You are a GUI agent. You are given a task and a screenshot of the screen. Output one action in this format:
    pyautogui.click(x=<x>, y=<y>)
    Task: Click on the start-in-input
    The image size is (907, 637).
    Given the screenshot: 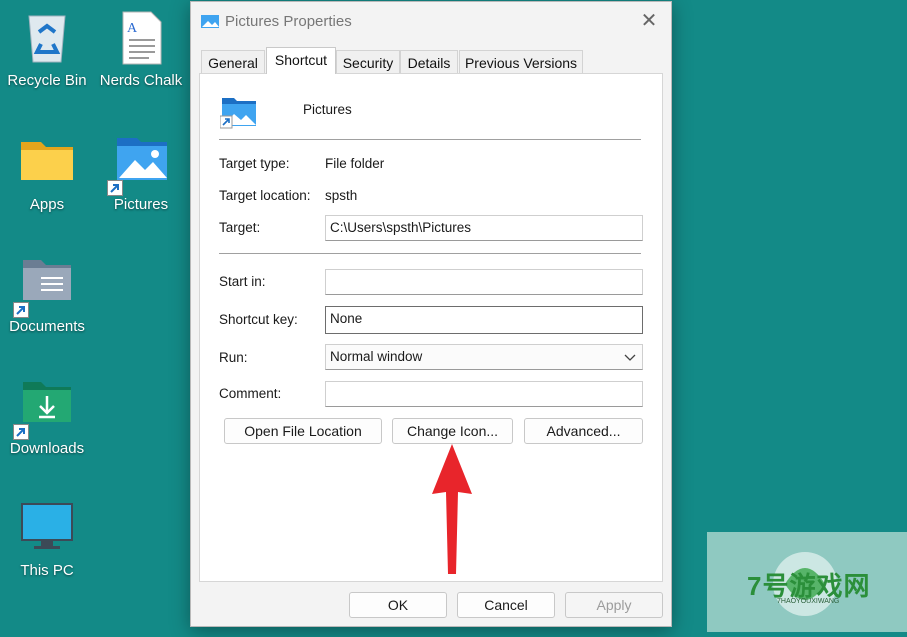 What is the action you would take?
    pyautogui.click(x=484, y=282)
    